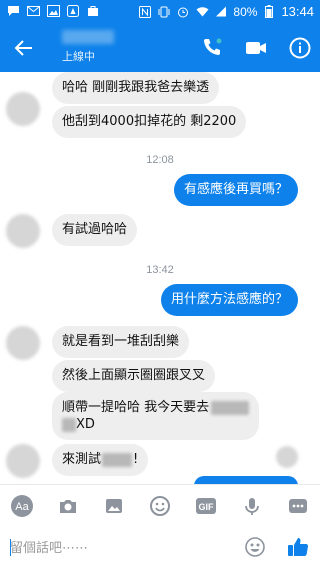 The width and height of the screenshot is (320, 569). I want to click on clock: 13:44, so click(297, 11).